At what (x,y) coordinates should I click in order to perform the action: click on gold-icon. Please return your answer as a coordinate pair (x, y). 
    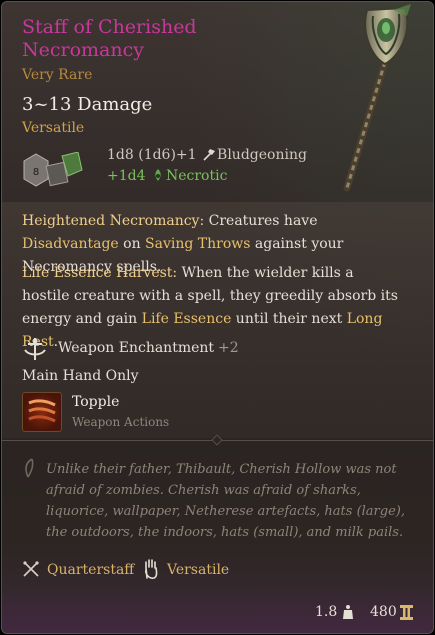
    Looking at the image, I should click on (406, 612).